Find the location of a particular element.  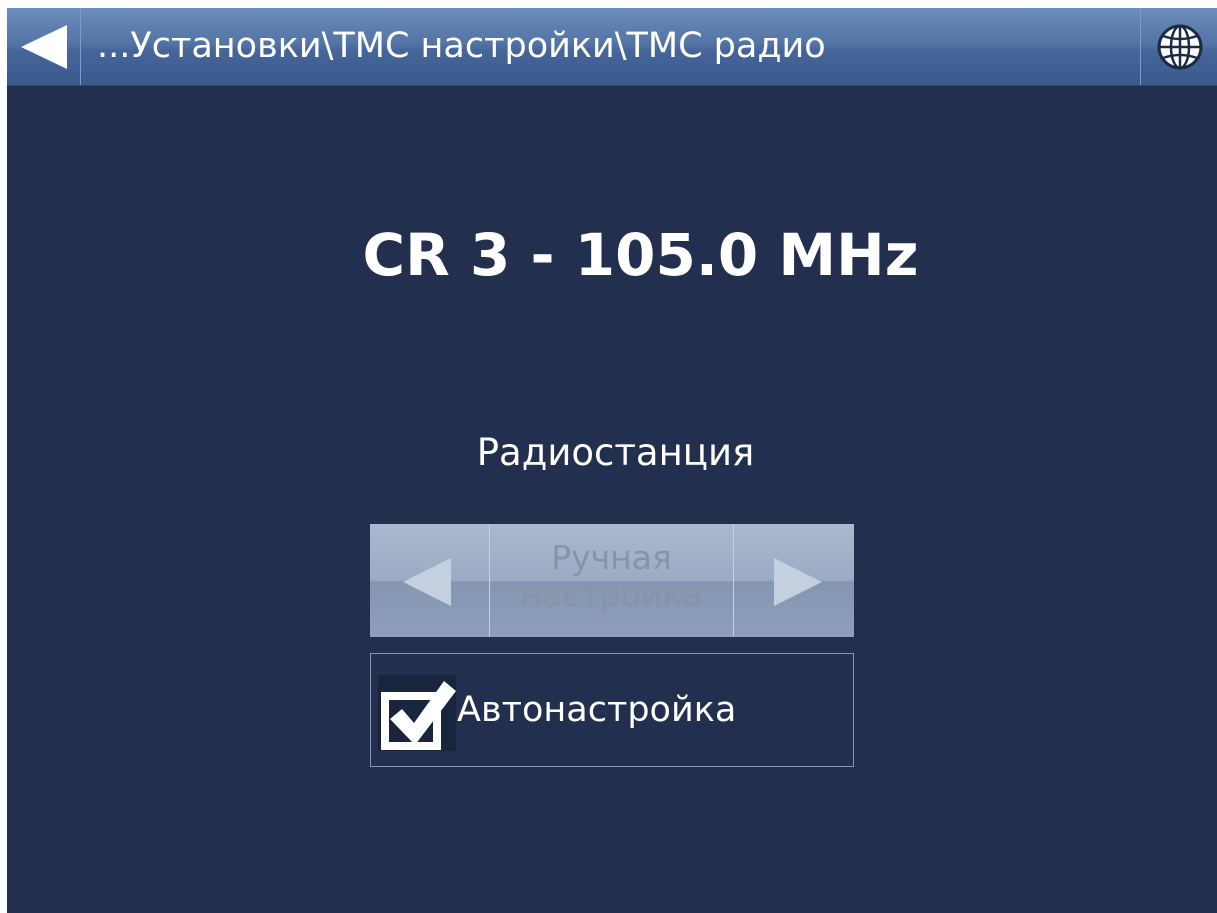

back-arrow-icon is located at coordinates (44, 47).